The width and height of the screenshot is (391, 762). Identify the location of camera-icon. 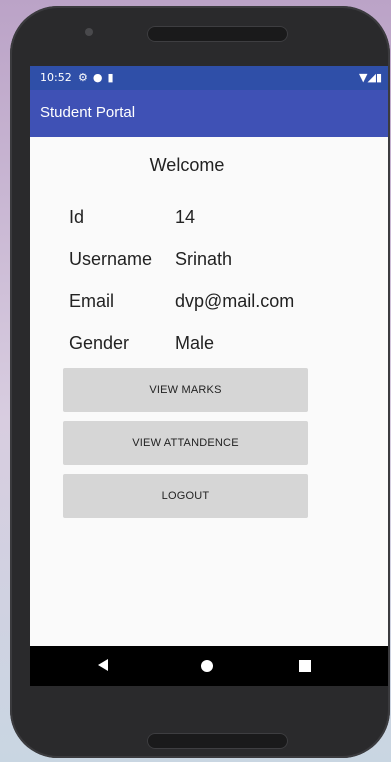
(89, 32).